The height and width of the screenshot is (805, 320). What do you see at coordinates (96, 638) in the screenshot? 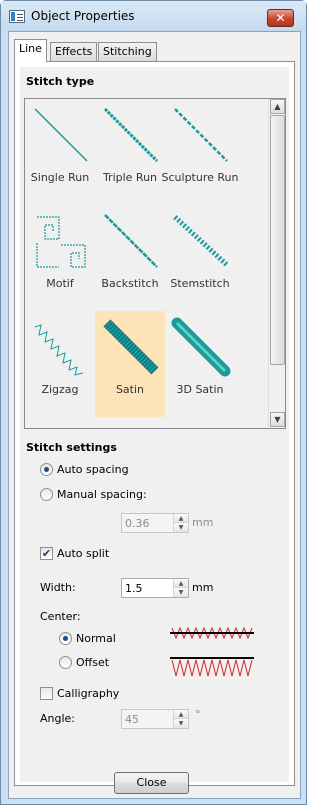
I see `center-normal-label: Normal` at bounding box center [96, 638].